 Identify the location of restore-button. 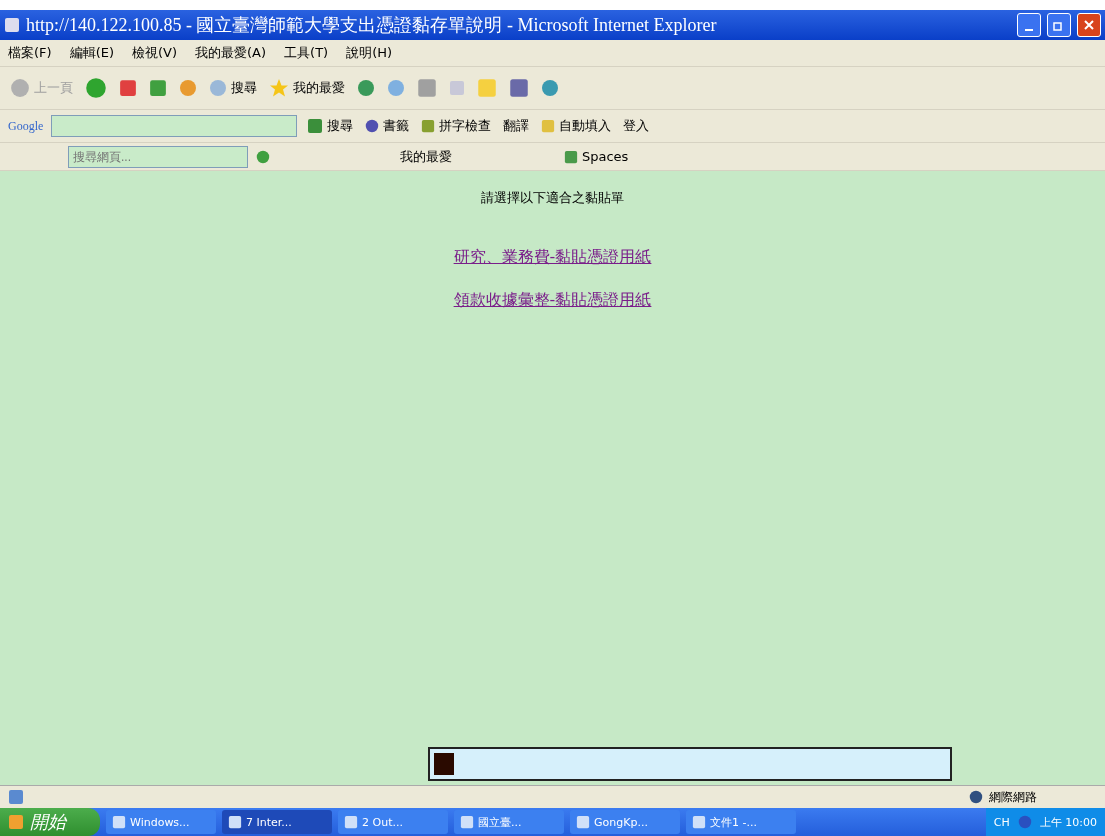
(1059, 25).